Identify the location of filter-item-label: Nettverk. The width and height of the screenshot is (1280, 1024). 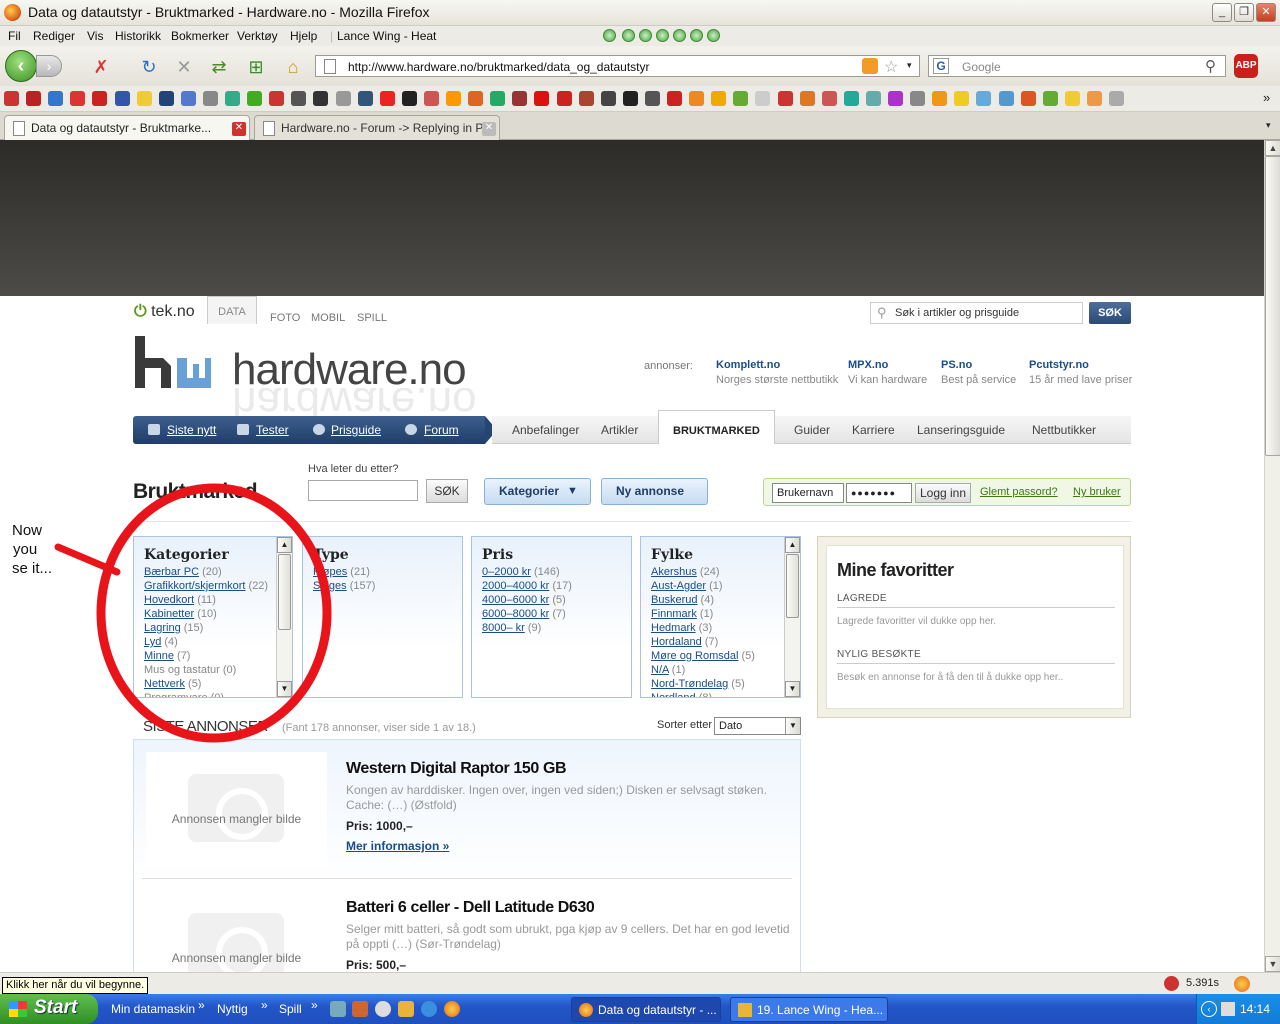
(164, 684).